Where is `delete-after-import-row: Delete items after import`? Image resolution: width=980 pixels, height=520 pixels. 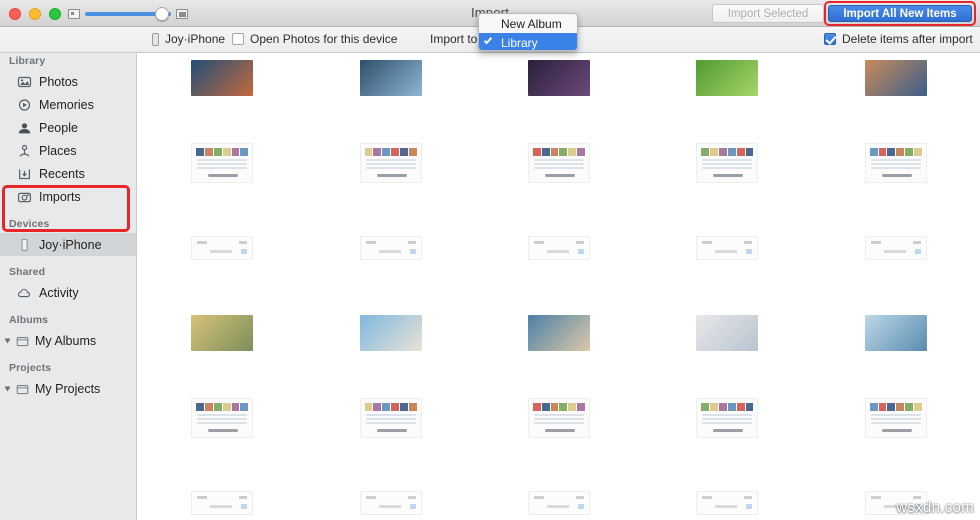
delete-after-import-row: Delete items after import is located at coordinates (898, 39).